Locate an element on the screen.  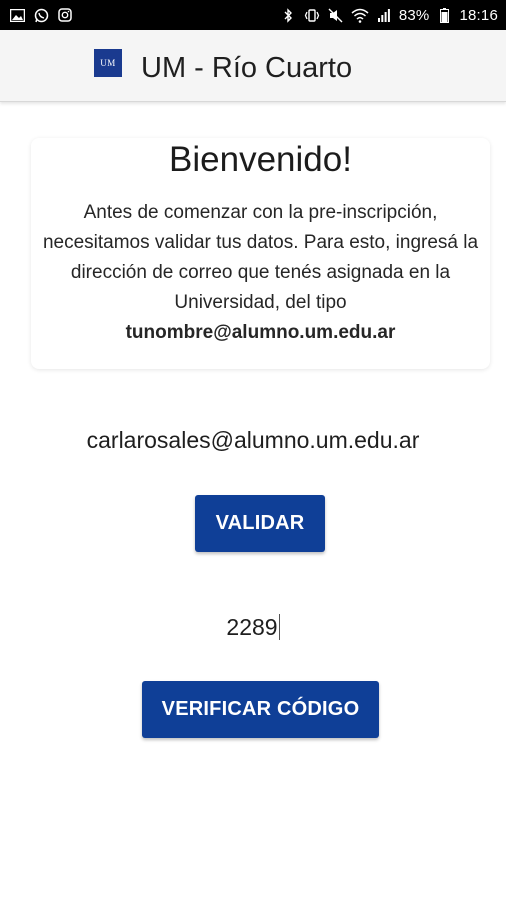
image-icon is located at coordinates (17, 15).